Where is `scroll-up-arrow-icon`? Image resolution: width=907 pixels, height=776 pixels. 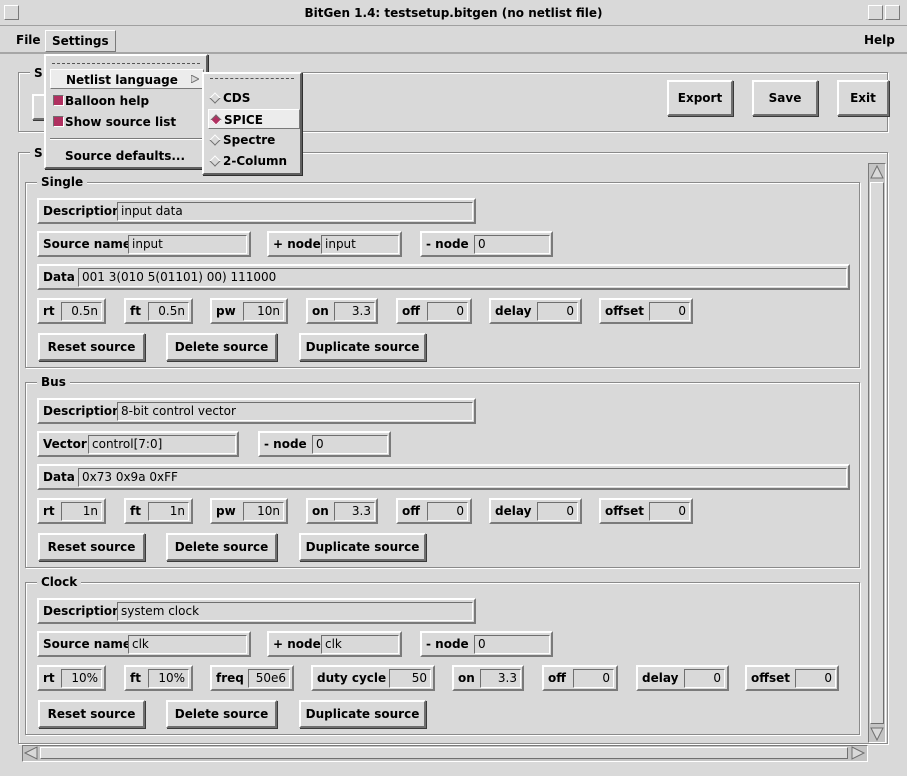 scroll-up-arrow-icon is located at coordinates (877, 172).